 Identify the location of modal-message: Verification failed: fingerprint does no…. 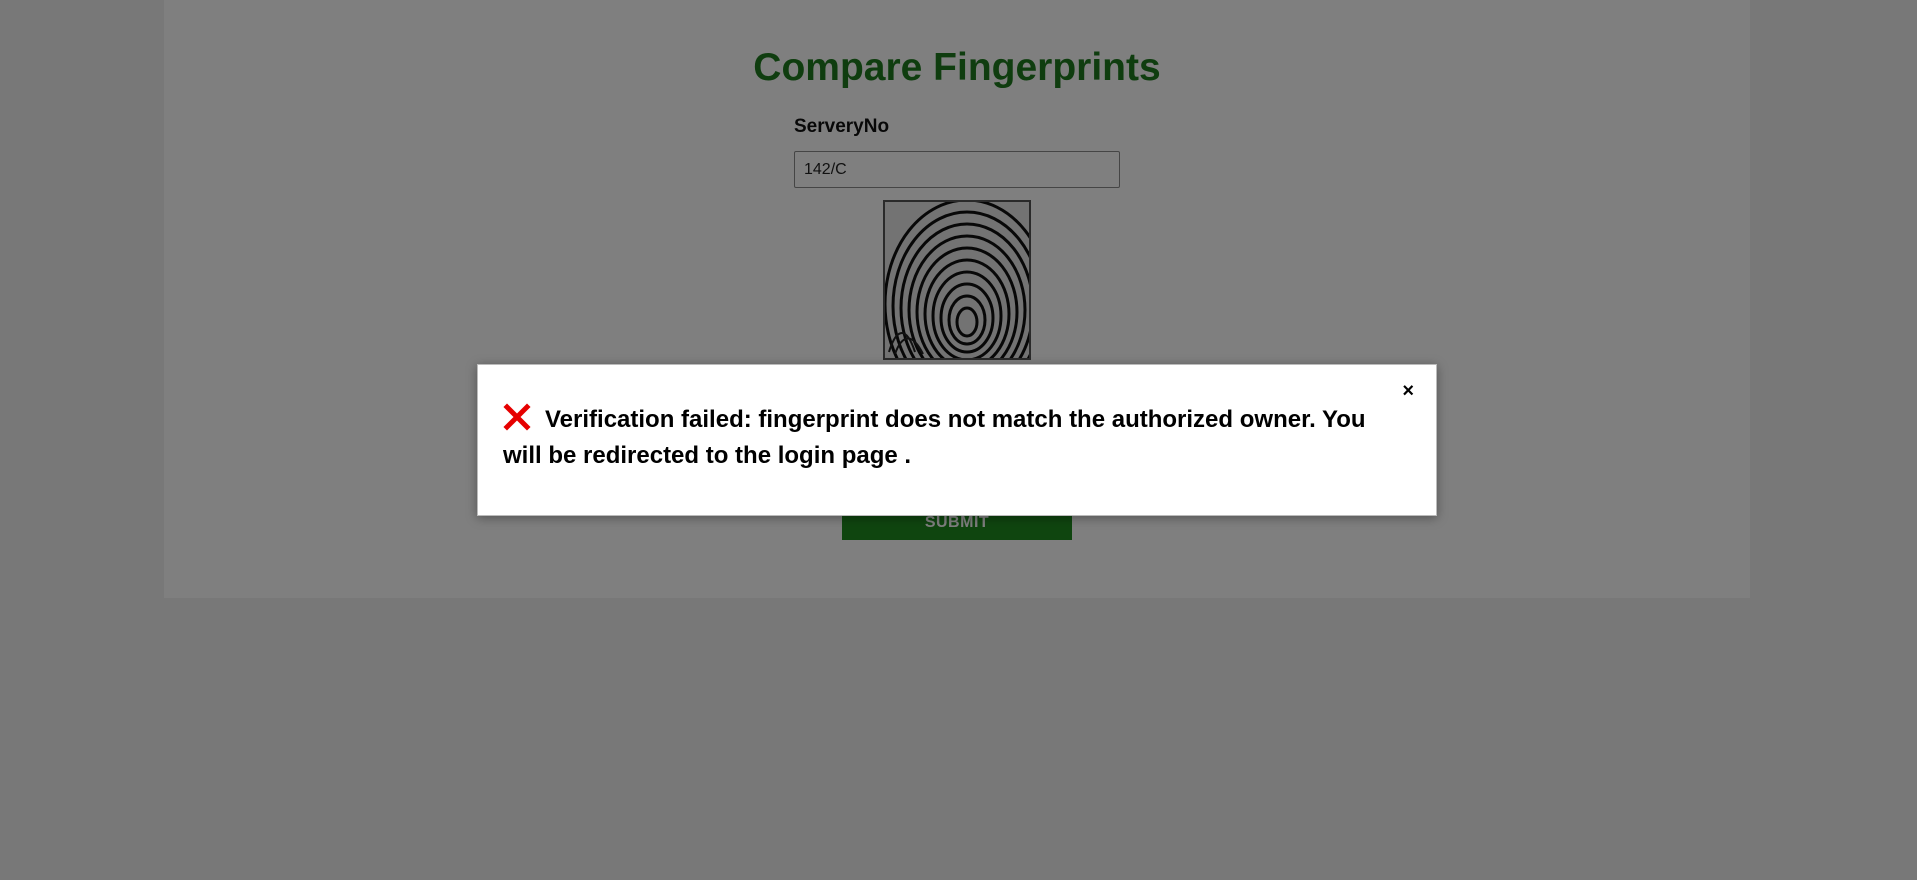
(934, 437).